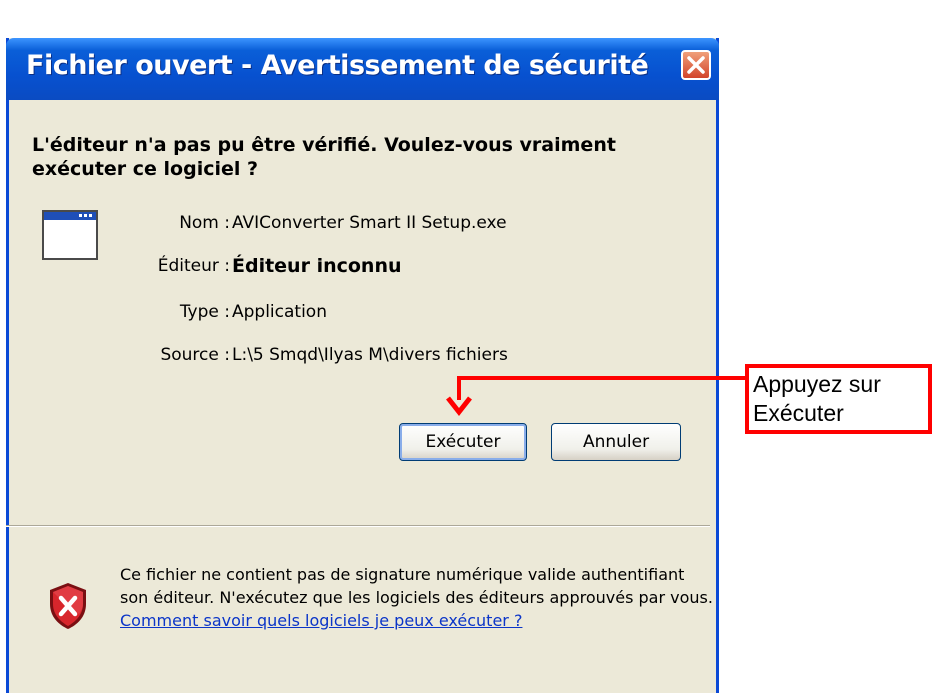  I want to click on name-label: Nom :, so click(204, 223).